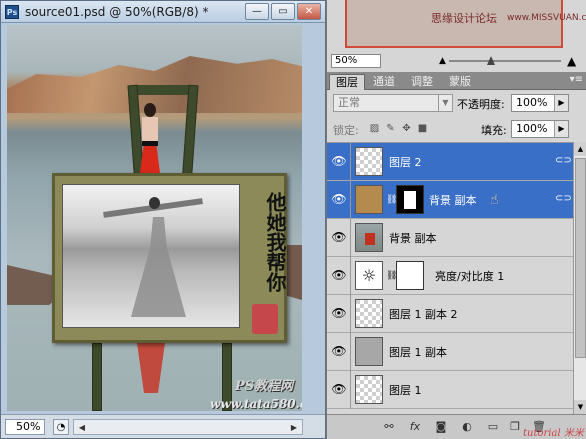 This screenshot has width=586, height=439. I want to click on layer-row: 👁 图层 1 副本 2, so click(450, 314).